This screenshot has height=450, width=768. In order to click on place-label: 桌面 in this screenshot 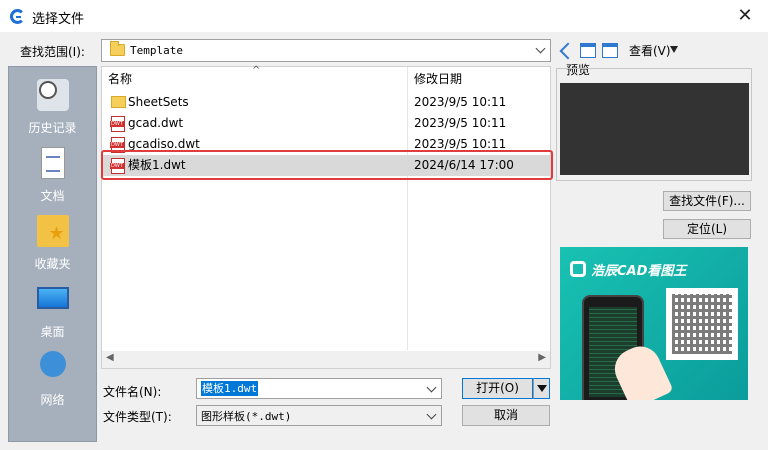, I will do `click(52, 332)`.